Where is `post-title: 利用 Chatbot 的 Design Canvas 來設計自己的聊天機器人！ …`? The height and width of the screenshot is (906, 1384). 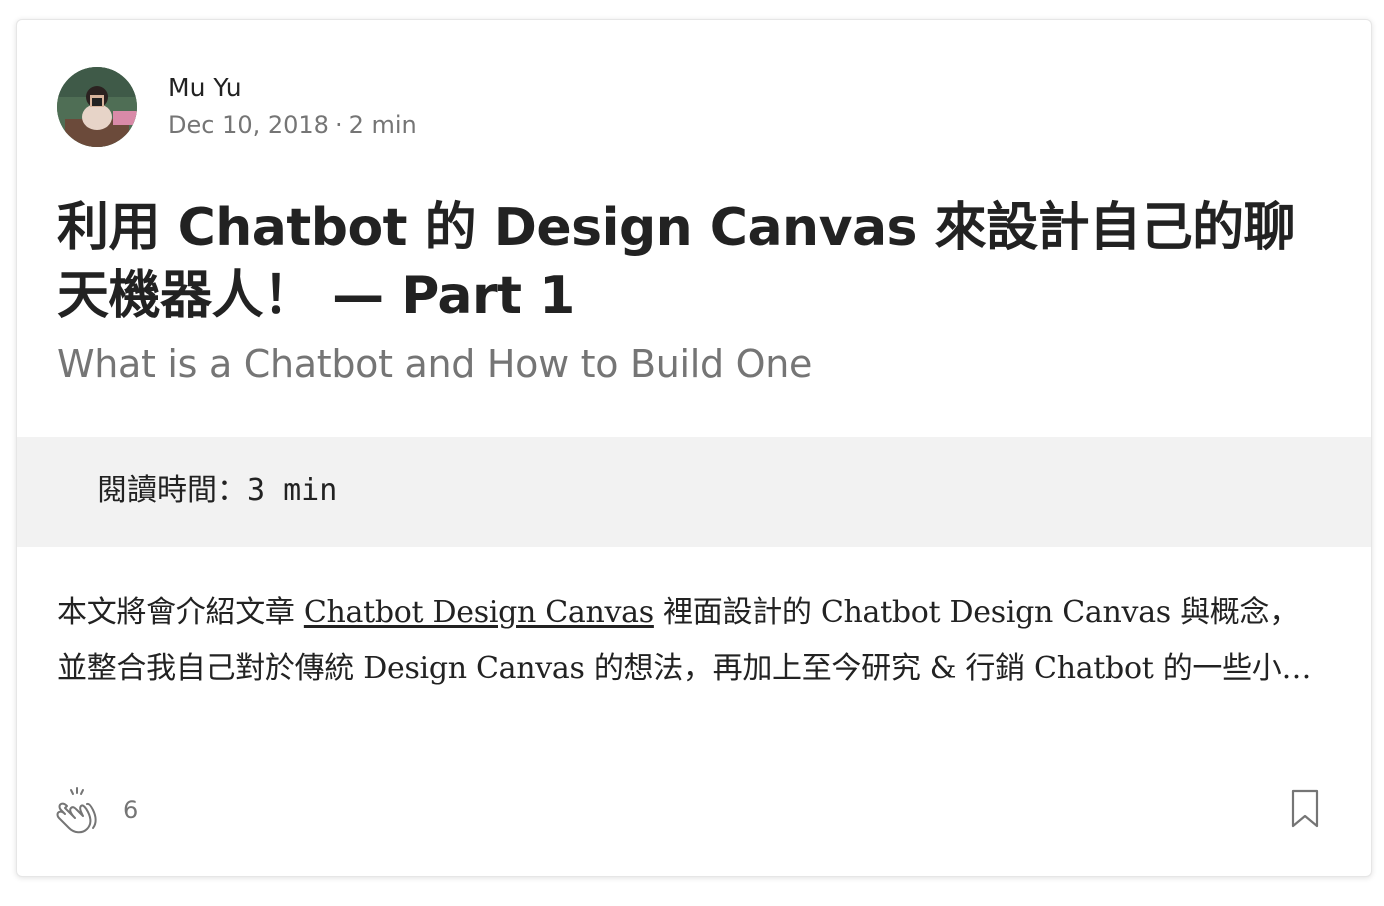
post-title: 利用 Chatbot 的 Design Canvas 來設計自己的聊天機器人！ … is located at coordinates (687, 262).